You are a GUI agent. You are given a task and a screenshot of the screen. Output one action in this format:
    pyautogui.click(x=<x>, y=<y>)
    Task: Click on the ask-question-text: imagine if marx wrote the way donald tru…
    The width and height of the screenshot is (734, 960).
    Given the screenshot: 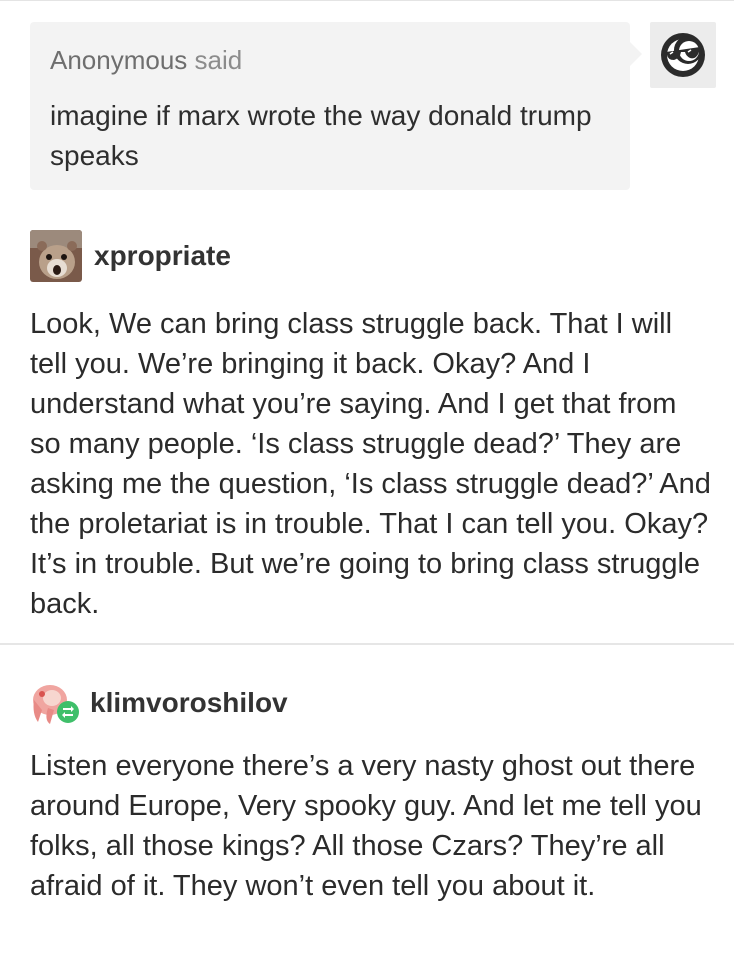 What is the action you would take?
    pyautogui.click(x=321, y=135)
    